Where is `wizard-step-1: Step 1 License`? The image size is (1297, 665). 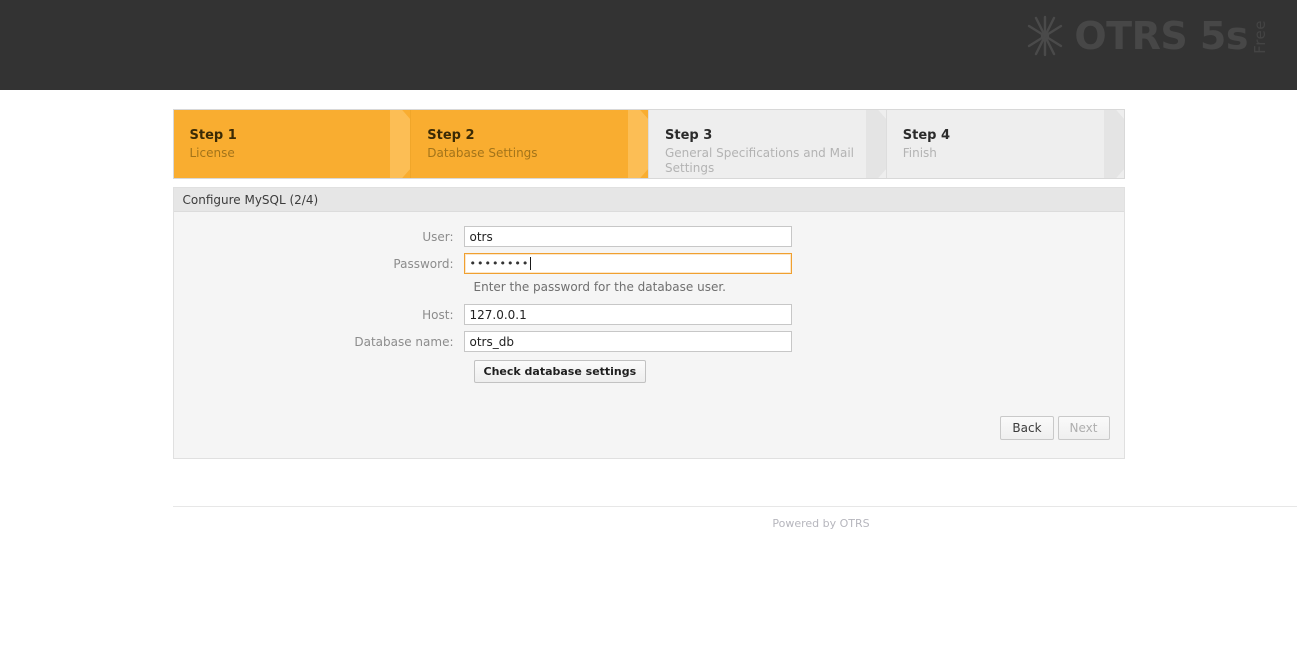 wizard-step-1: Step 1 License is located at coordinates (292, 144).